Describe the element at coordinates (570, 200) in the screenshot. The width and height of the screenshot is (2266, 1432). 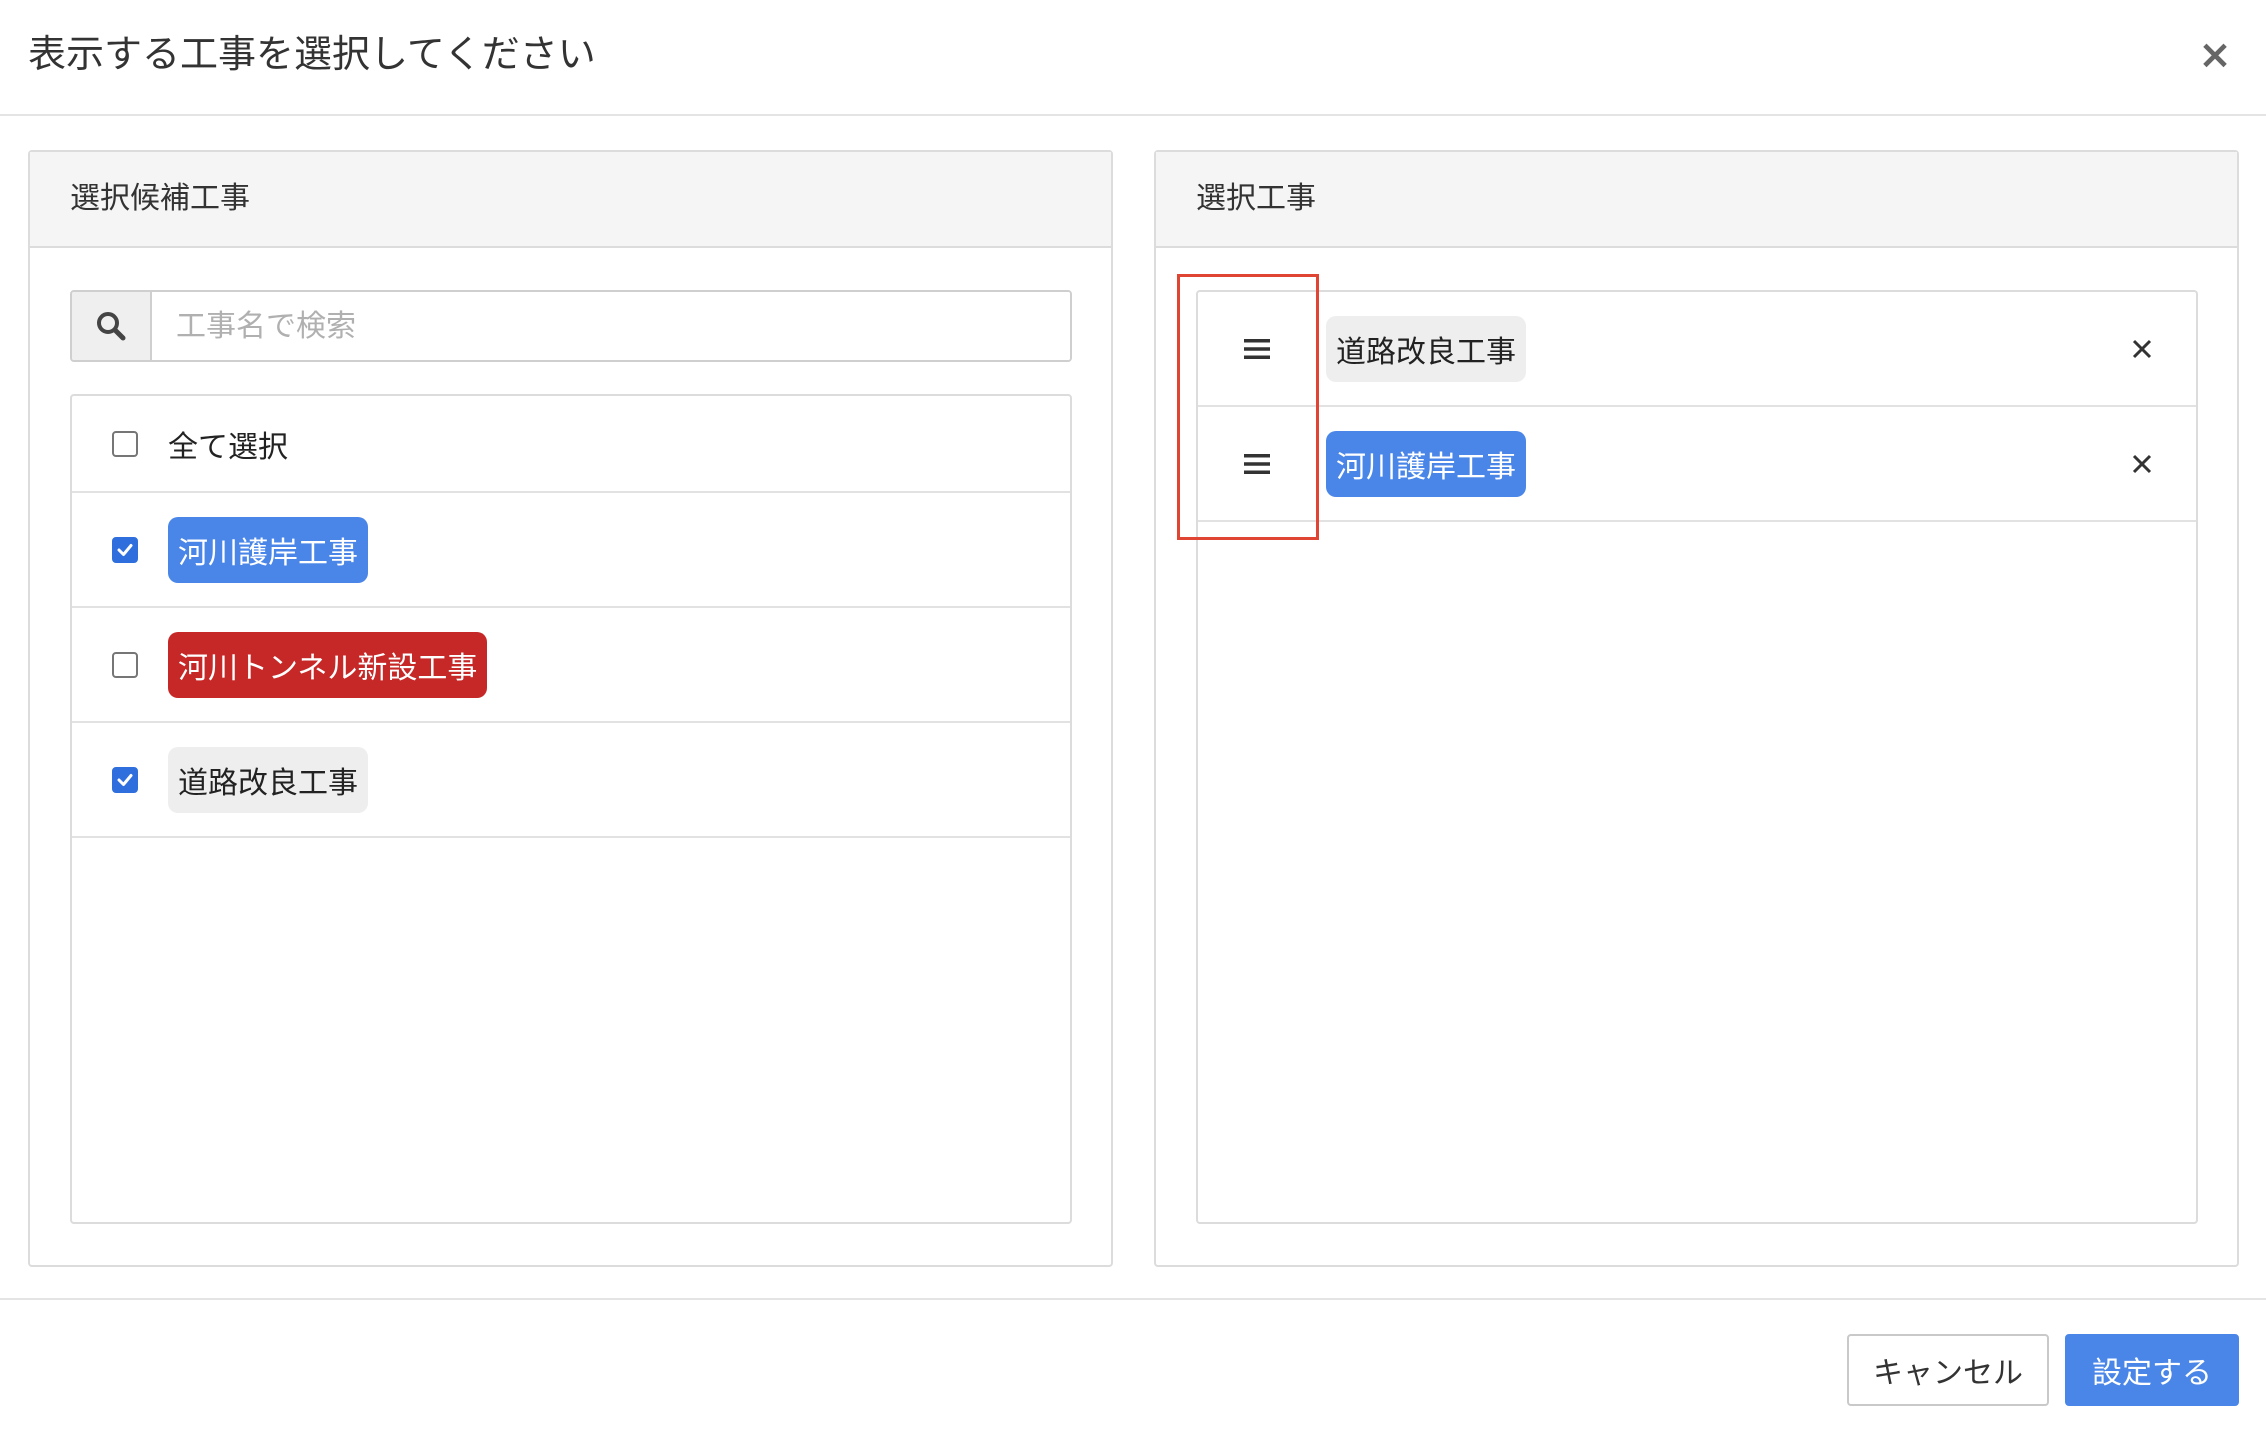
I see `candidate-panel-heading: 選択候補工事` at that location.